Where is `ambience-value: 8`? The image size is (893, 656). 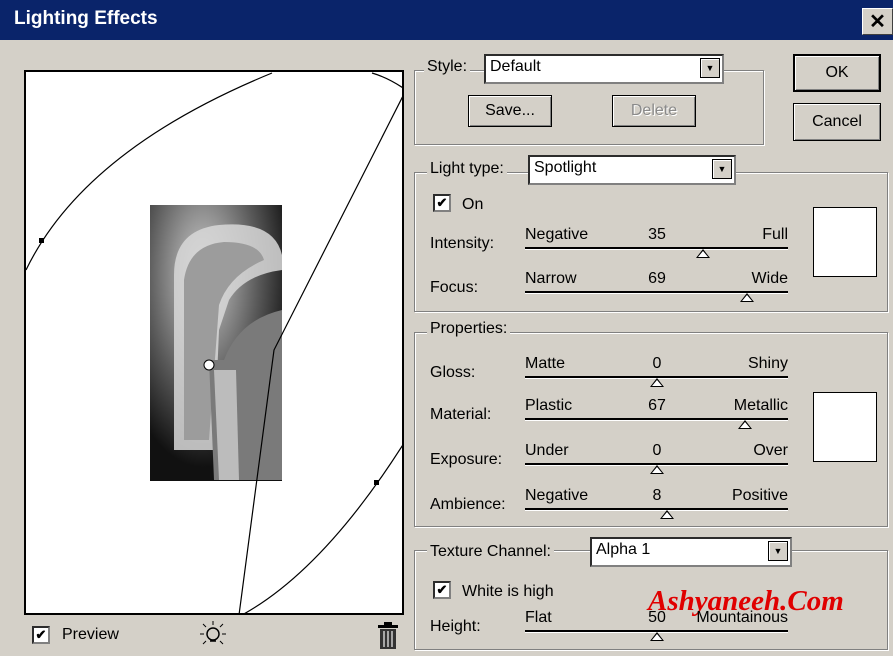
ambience-value: 8 is located at coordinates (657, 495).